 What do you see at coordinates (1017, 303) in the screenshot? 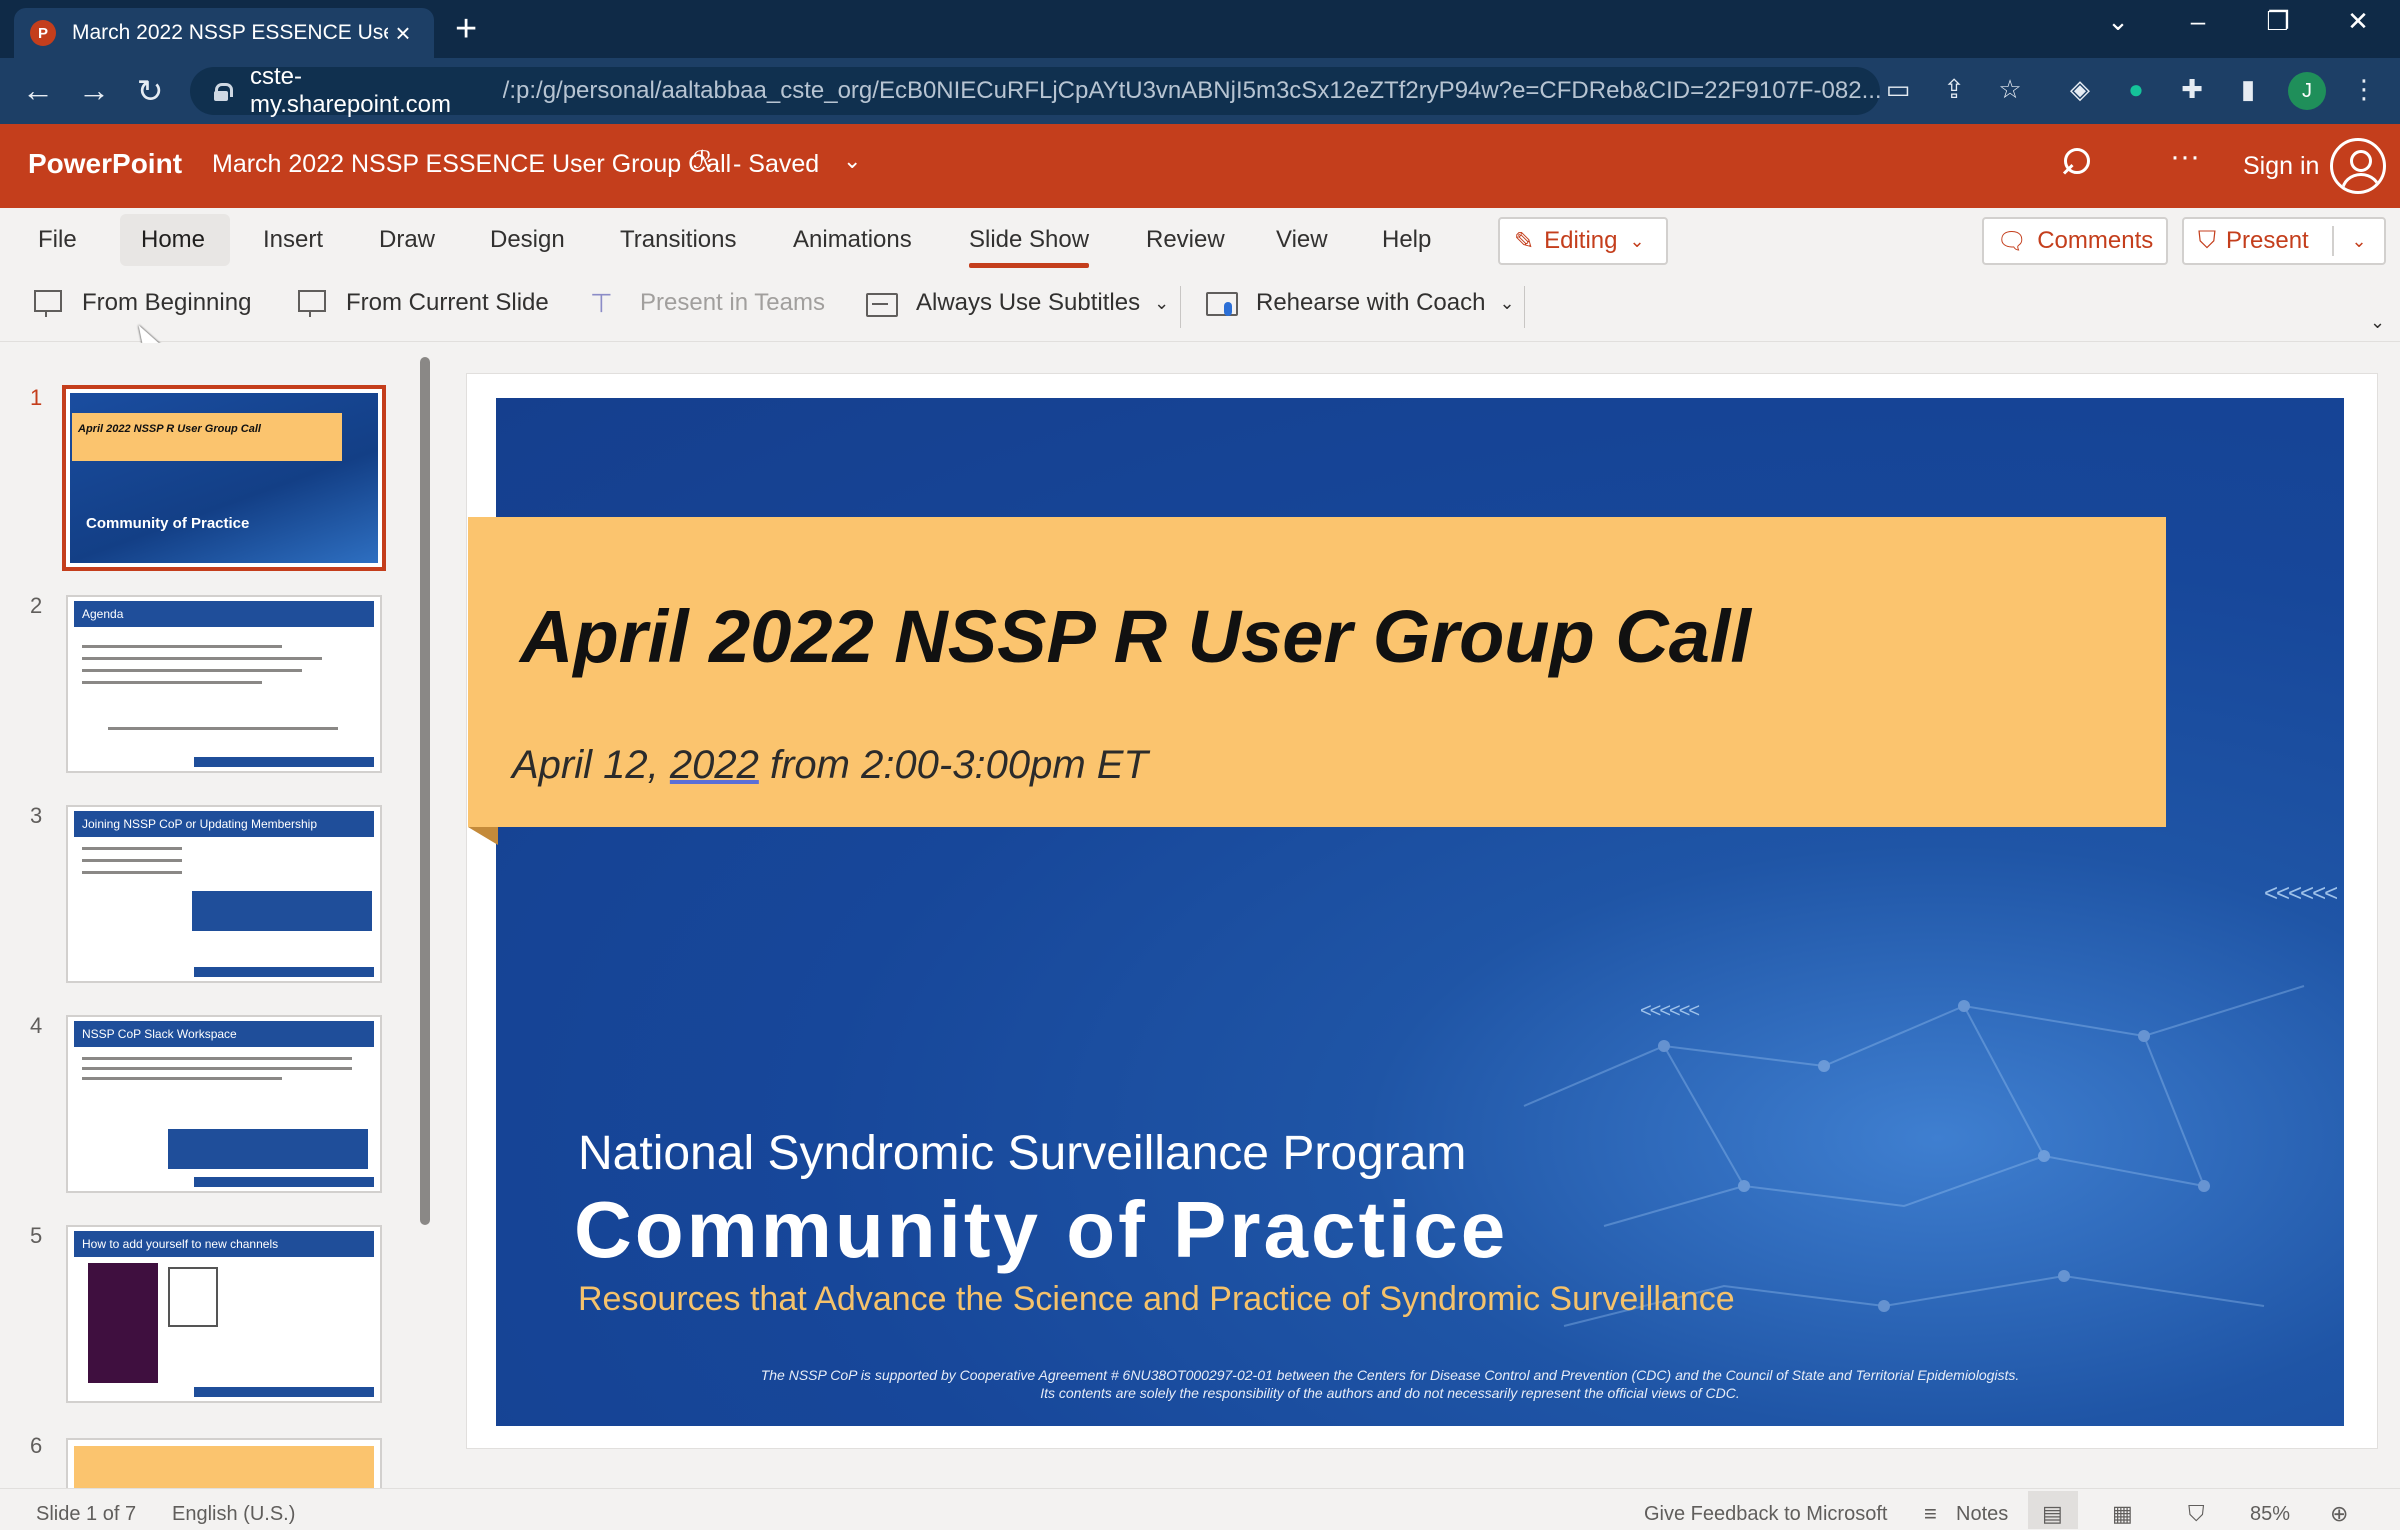
I see `always-use-subtitles-button: Always Use Subtitles ⌄` at bounding box center [1017, 303].